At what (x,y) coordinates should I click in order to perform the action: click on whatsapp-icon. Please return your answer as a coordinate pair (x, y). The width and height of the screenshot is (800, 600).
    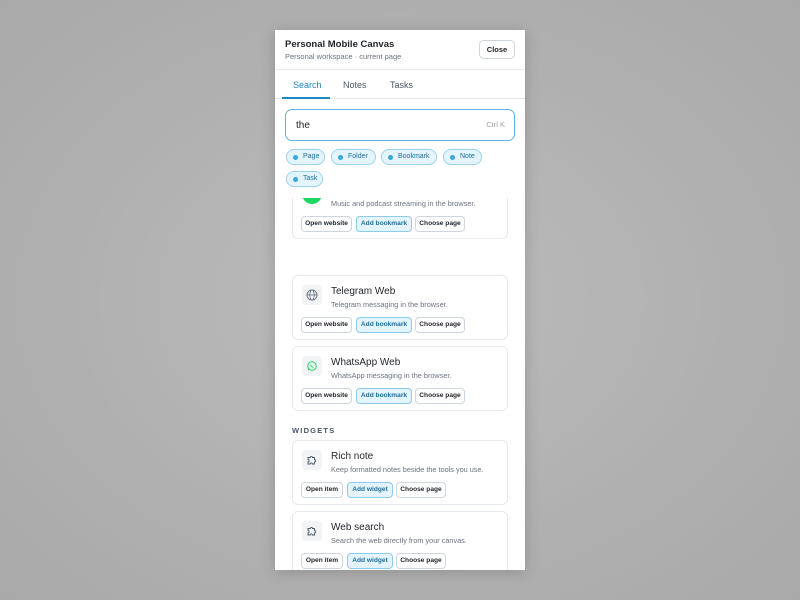
    Looking at the image, I should click on (312, 366).